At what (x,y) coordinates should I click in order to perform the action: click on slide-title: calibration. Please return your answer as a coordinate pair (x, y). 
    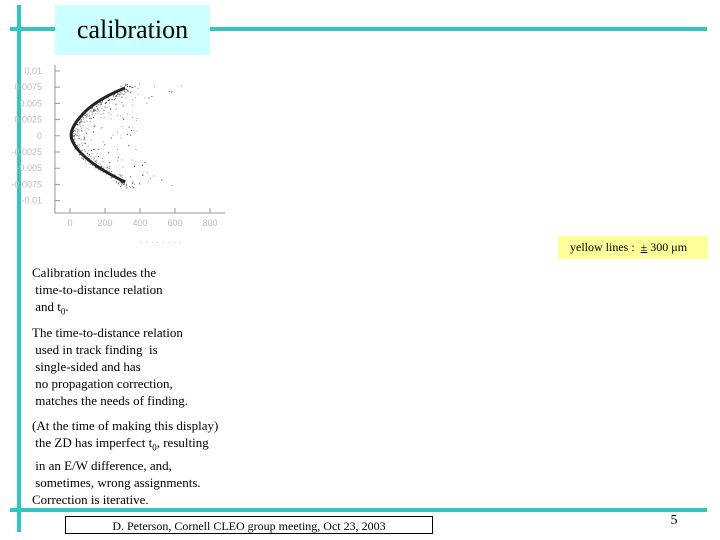
    Looking at the image, I should click on (132, 30).